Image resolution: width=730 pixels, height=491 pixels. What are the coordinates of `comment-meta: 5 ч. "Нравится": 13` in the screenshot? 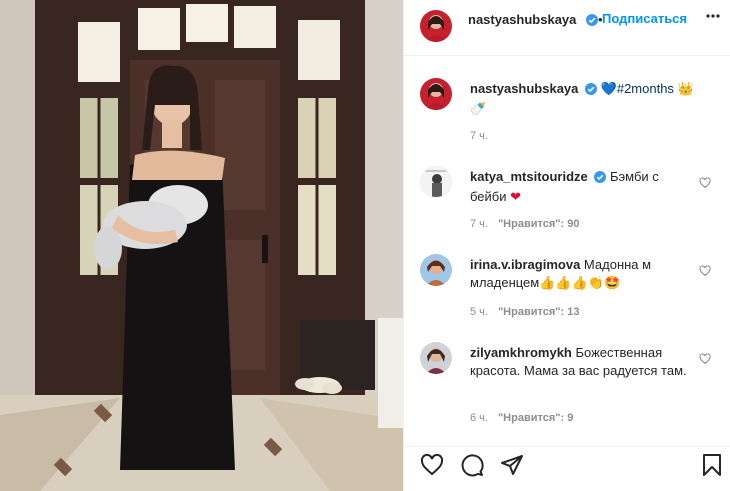 It's located at (524, 312).